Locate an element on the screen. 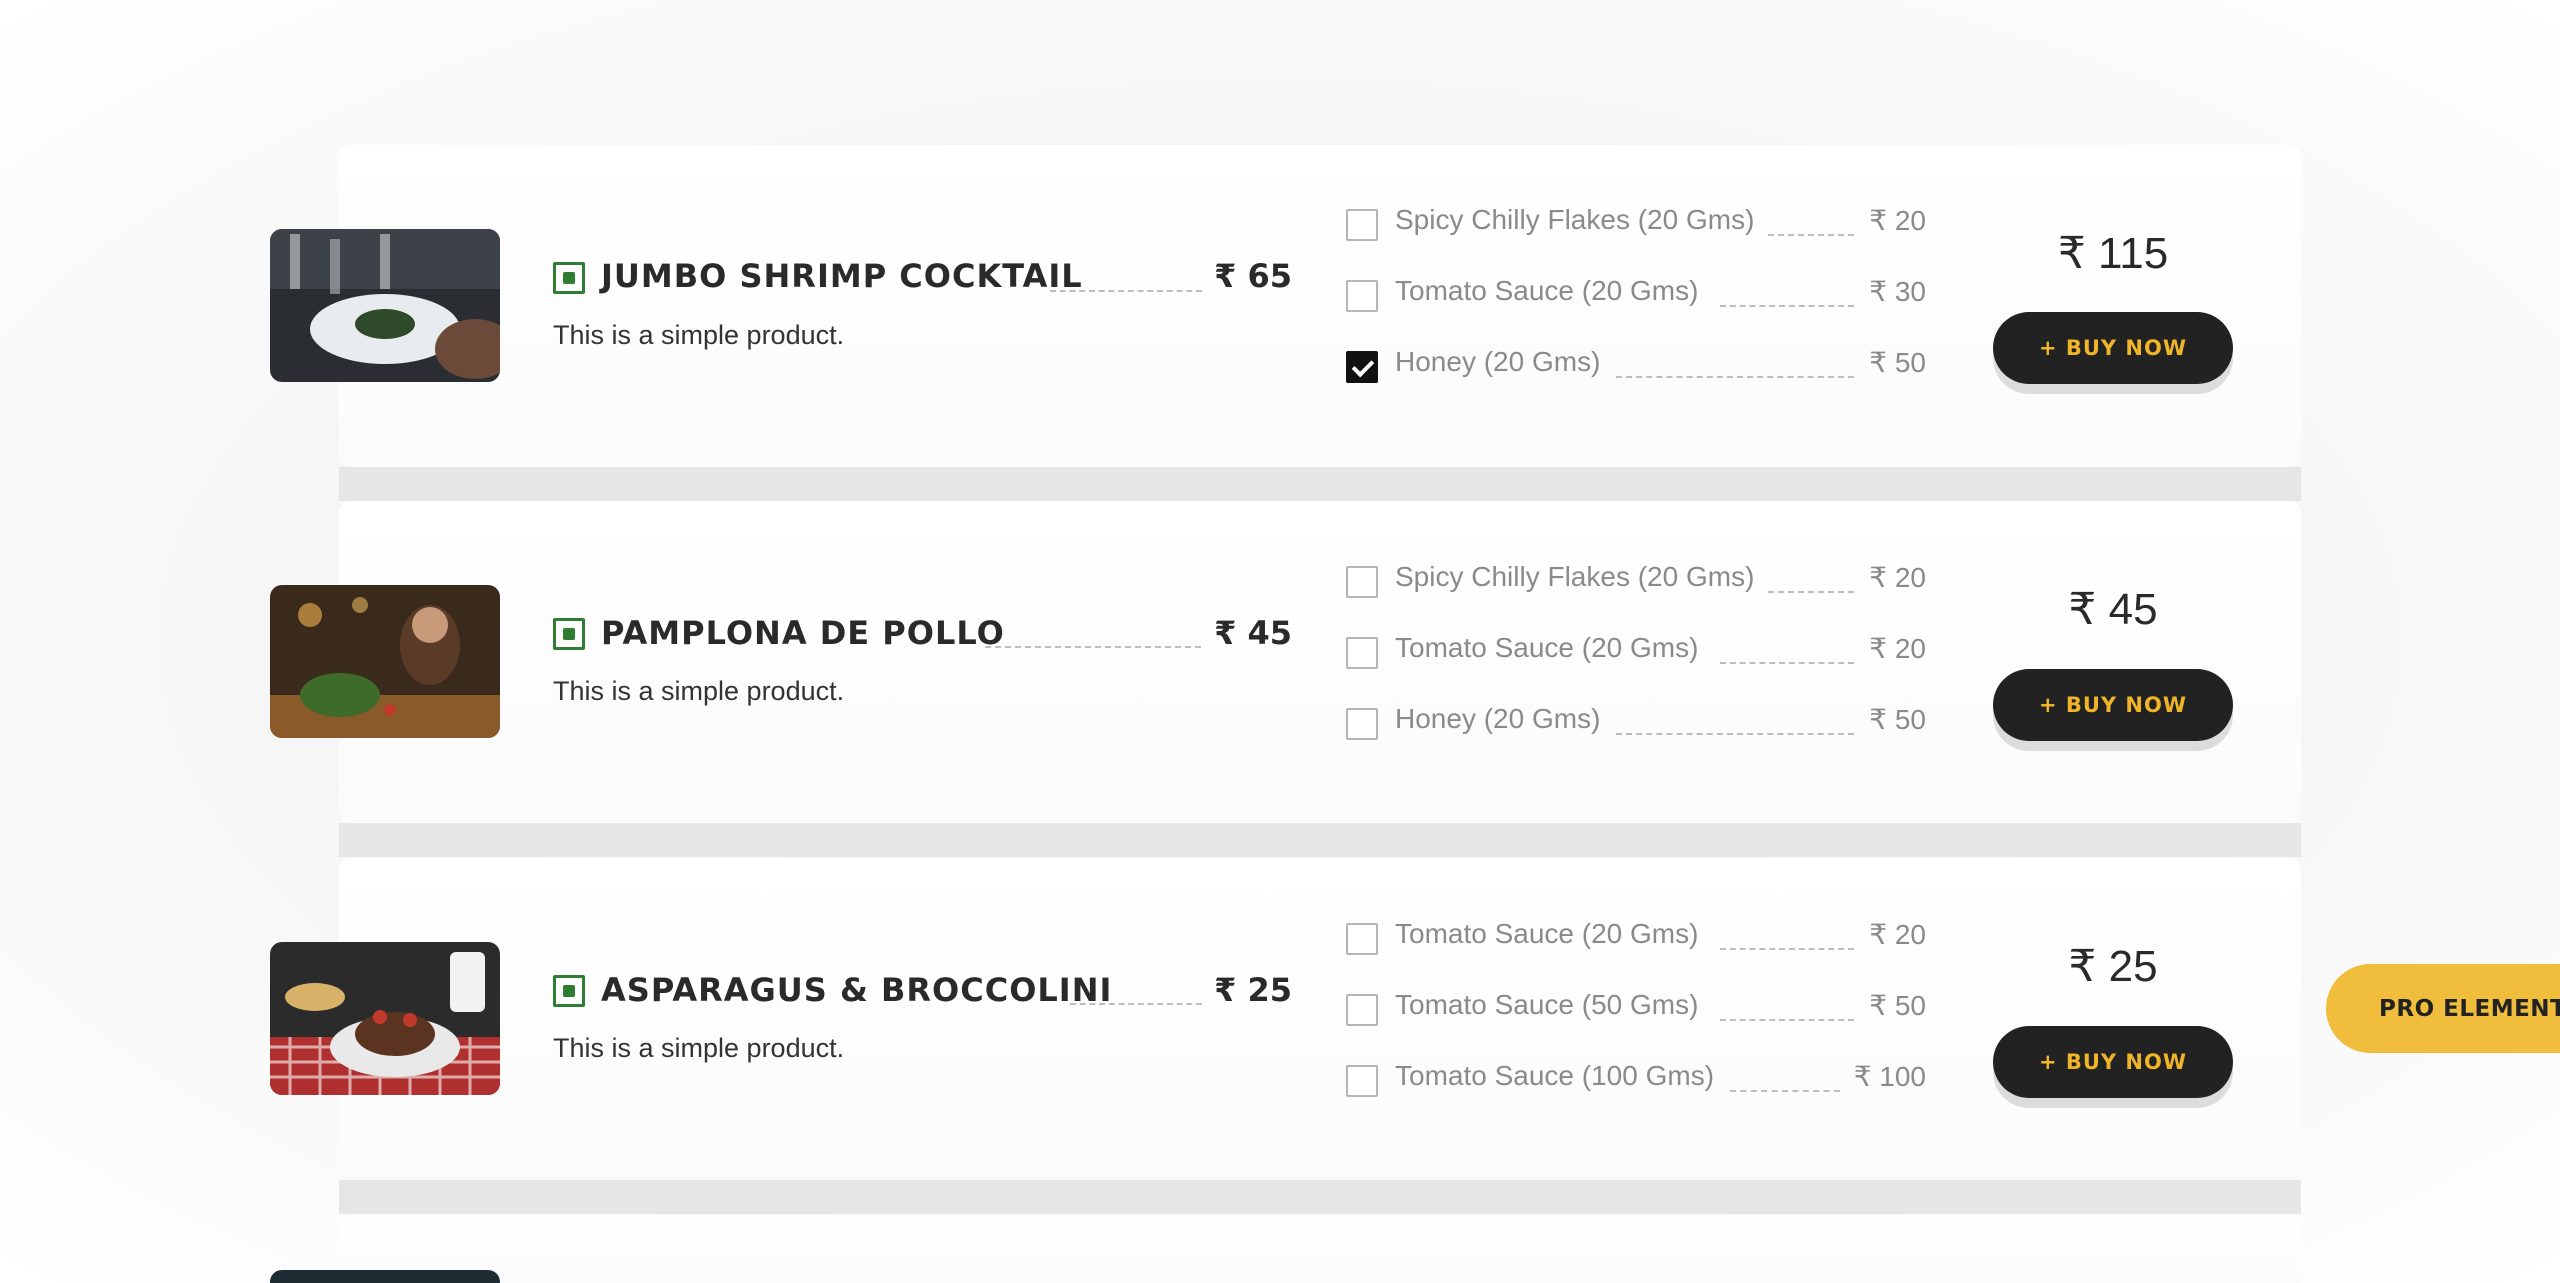 The width and height of the screenshot is (2560, 1283). product-title: JUMBO SHRIMP COCKTAIL is located at coordinates (842, 276).